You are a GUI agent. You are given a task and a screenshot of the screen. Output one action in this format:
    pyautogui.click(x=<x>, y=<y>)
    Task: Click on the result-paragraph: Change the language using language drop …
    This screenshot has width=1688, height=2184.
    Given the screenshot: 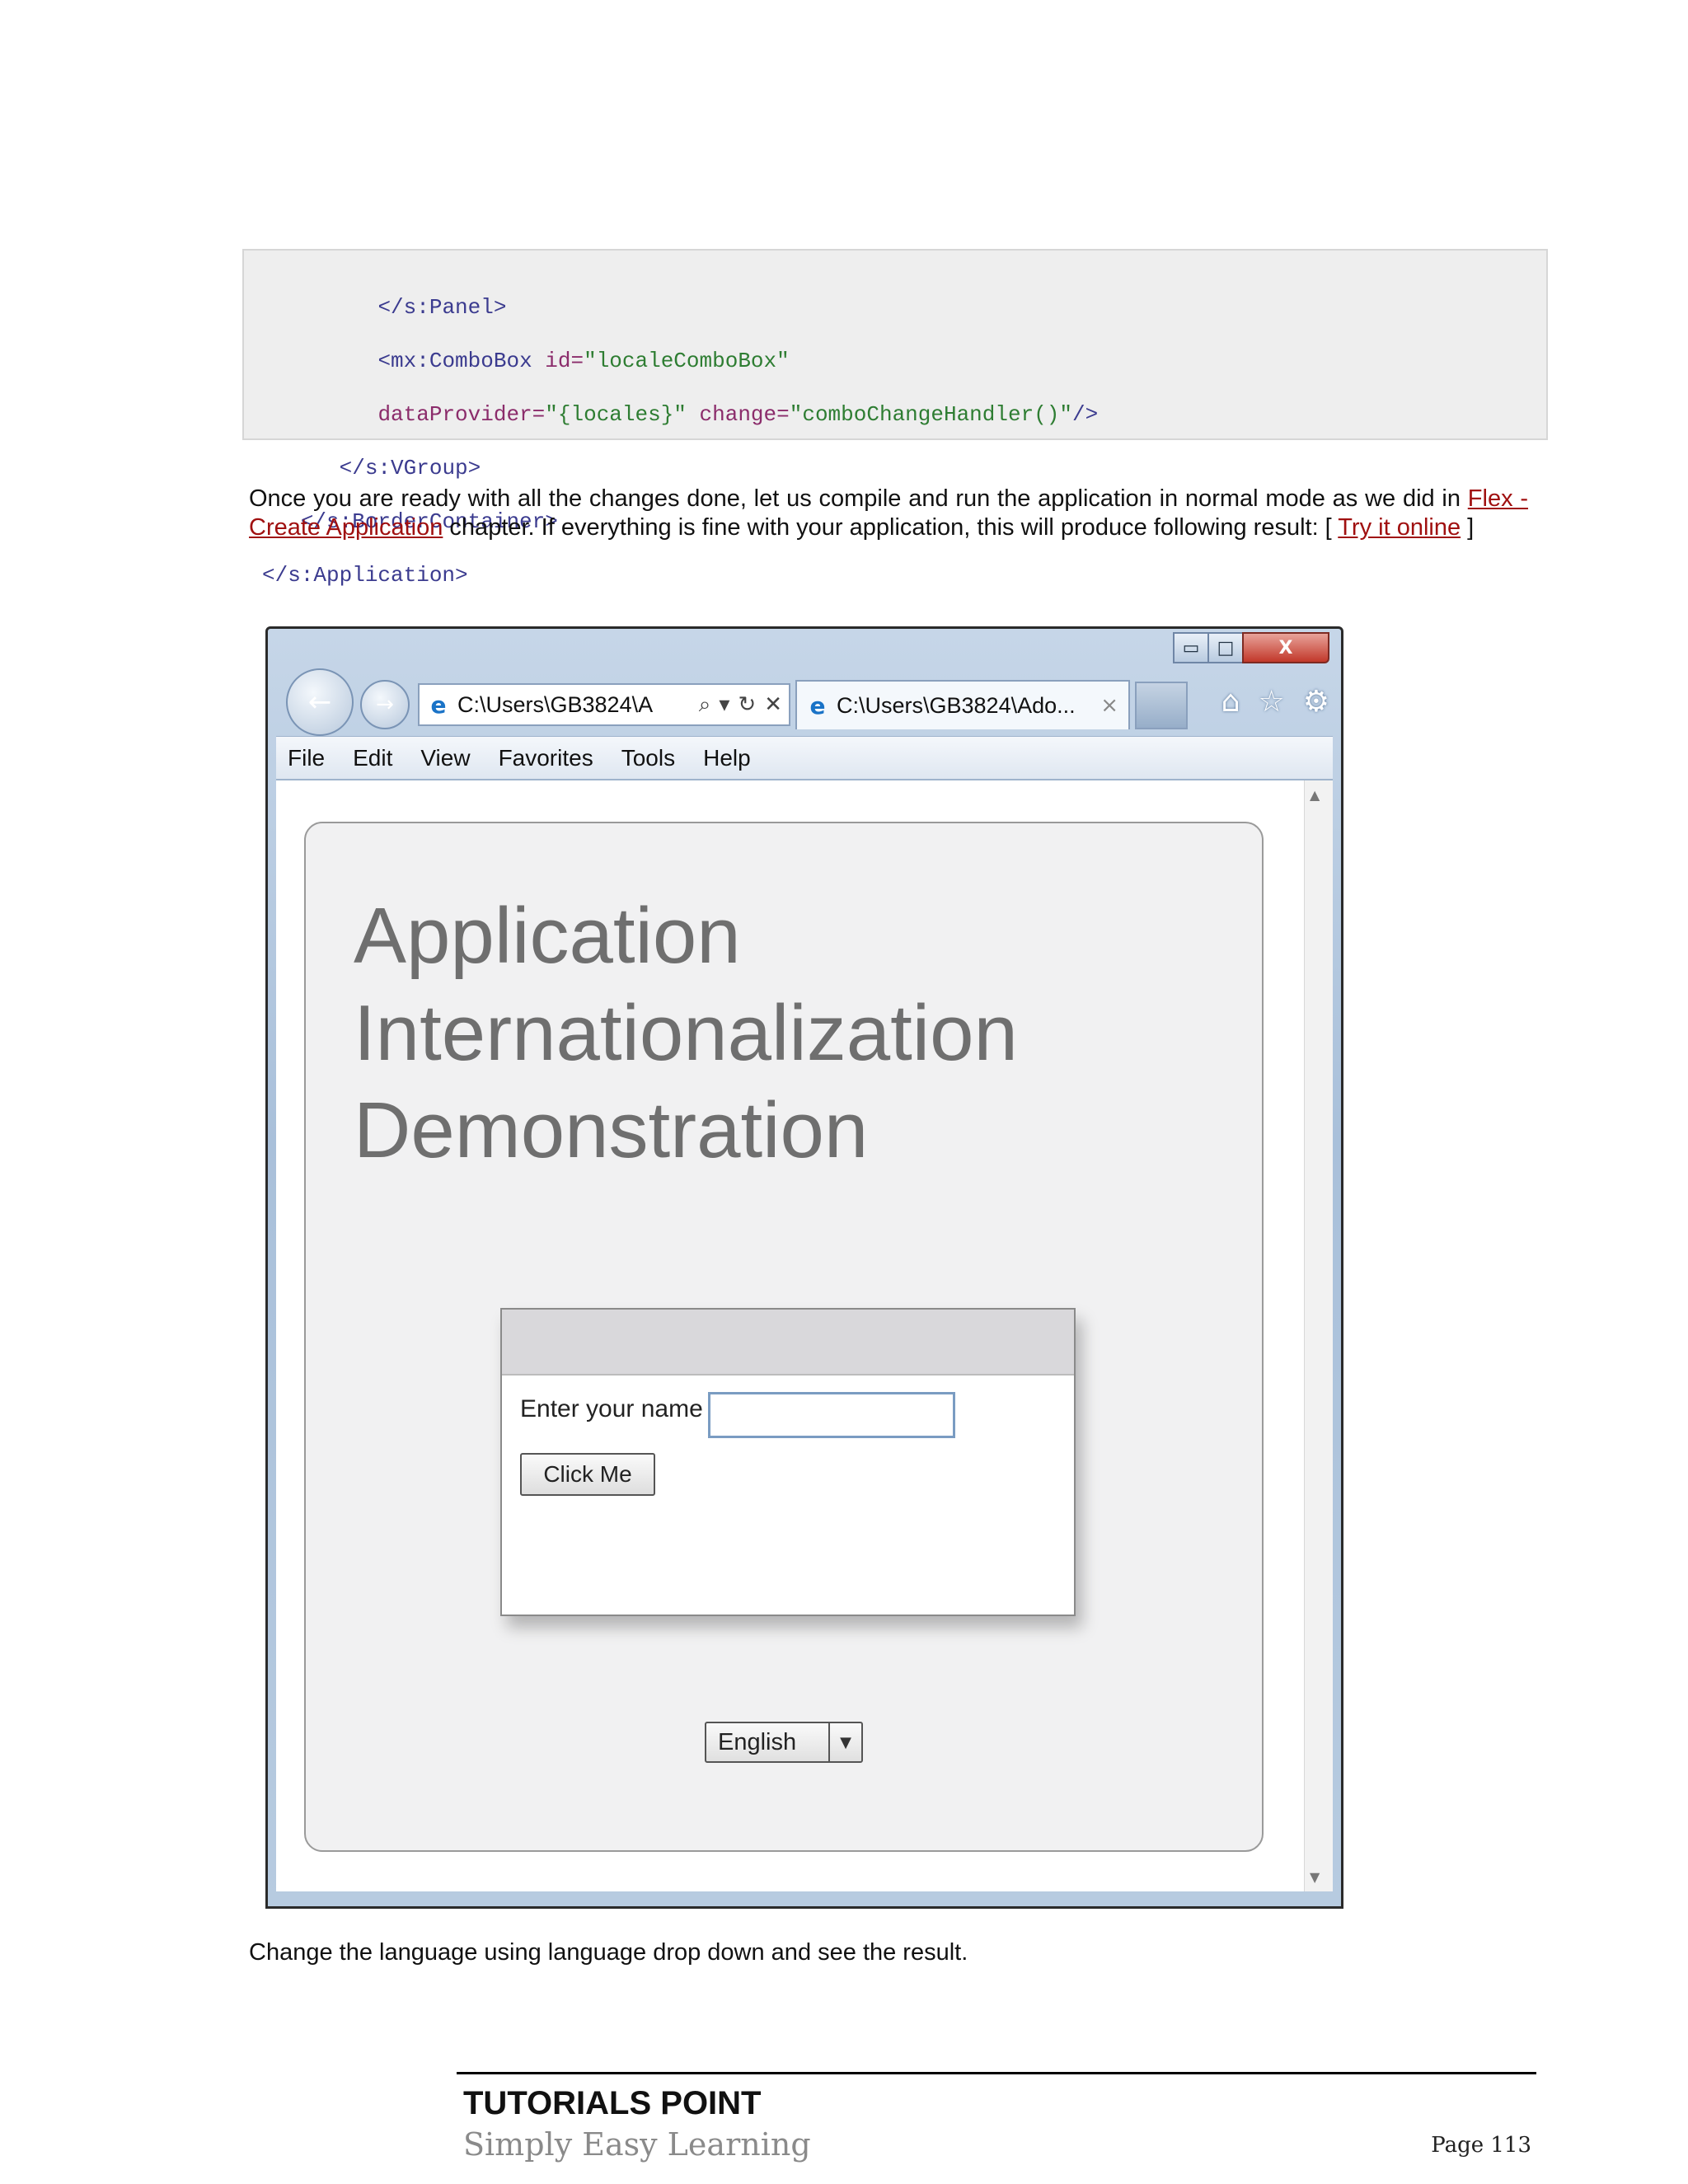 What is the action you would take?
    pyautogui.click(x=608, y=1952)
    